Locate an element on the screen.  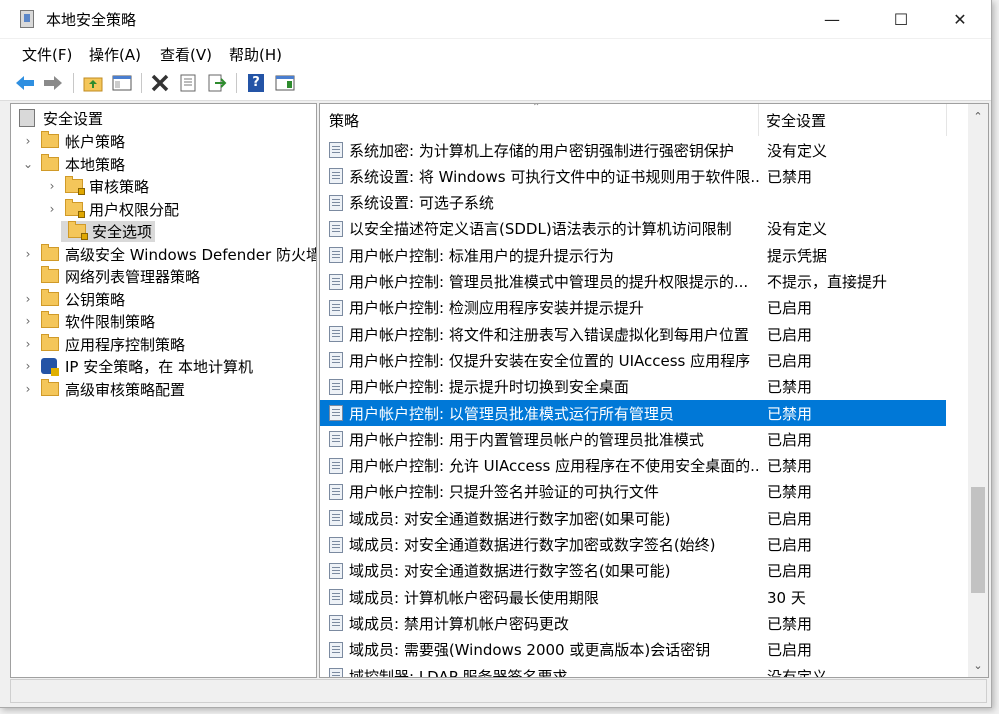
close-button: ✕ is located at coordinates (960, 19).